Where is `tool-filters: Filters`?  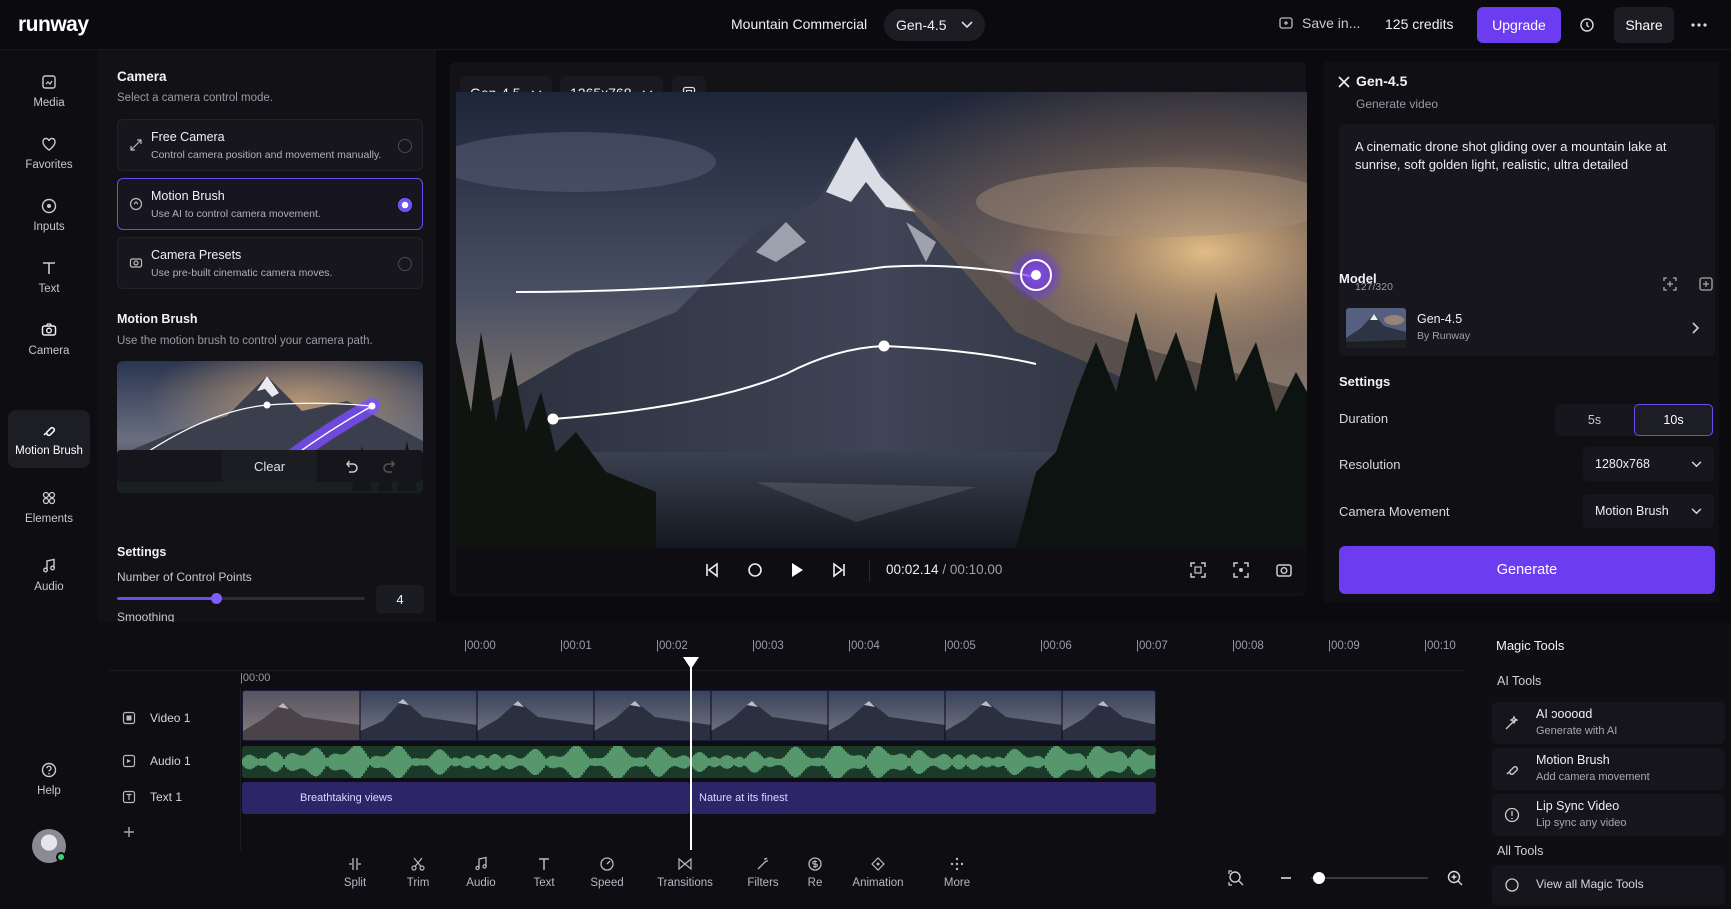
tool-filters: Filters is located at coordinates (763, 872).